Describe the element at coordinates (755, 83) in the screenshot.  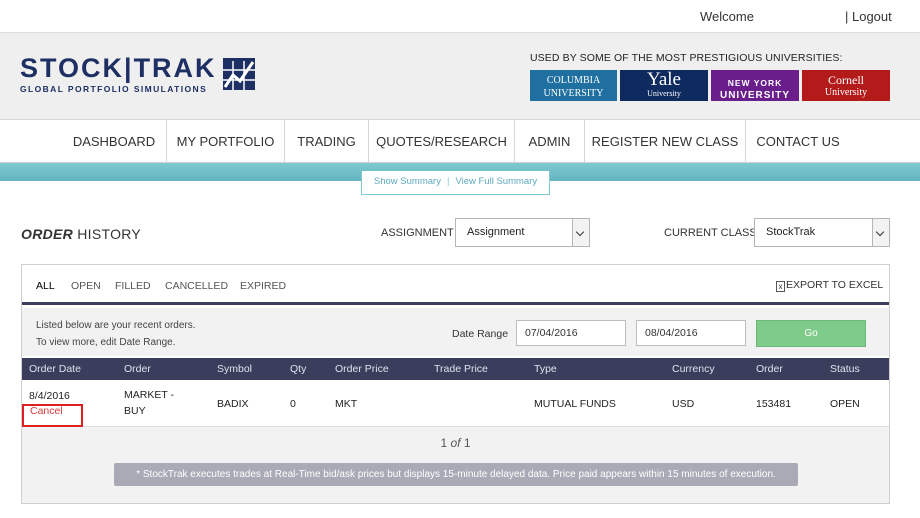
I see `nyu-line1: NEW YORK` at that location.